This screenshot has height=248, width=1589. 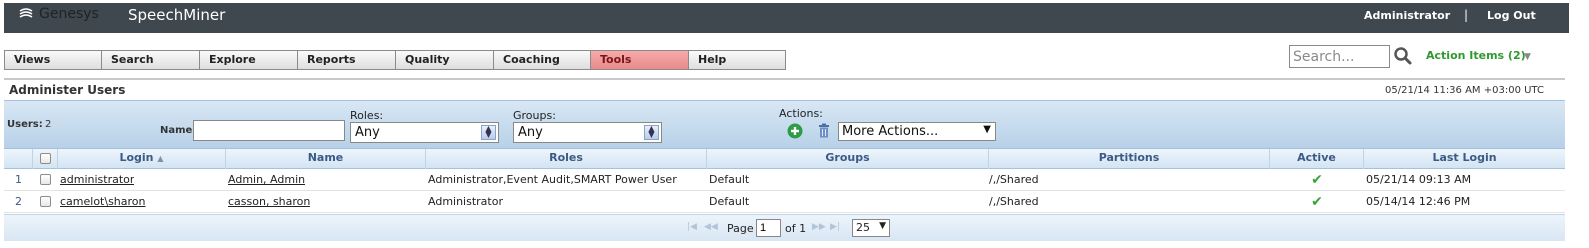 I want to click on app-name: SpeechMiner, so click(x=177, y=15).